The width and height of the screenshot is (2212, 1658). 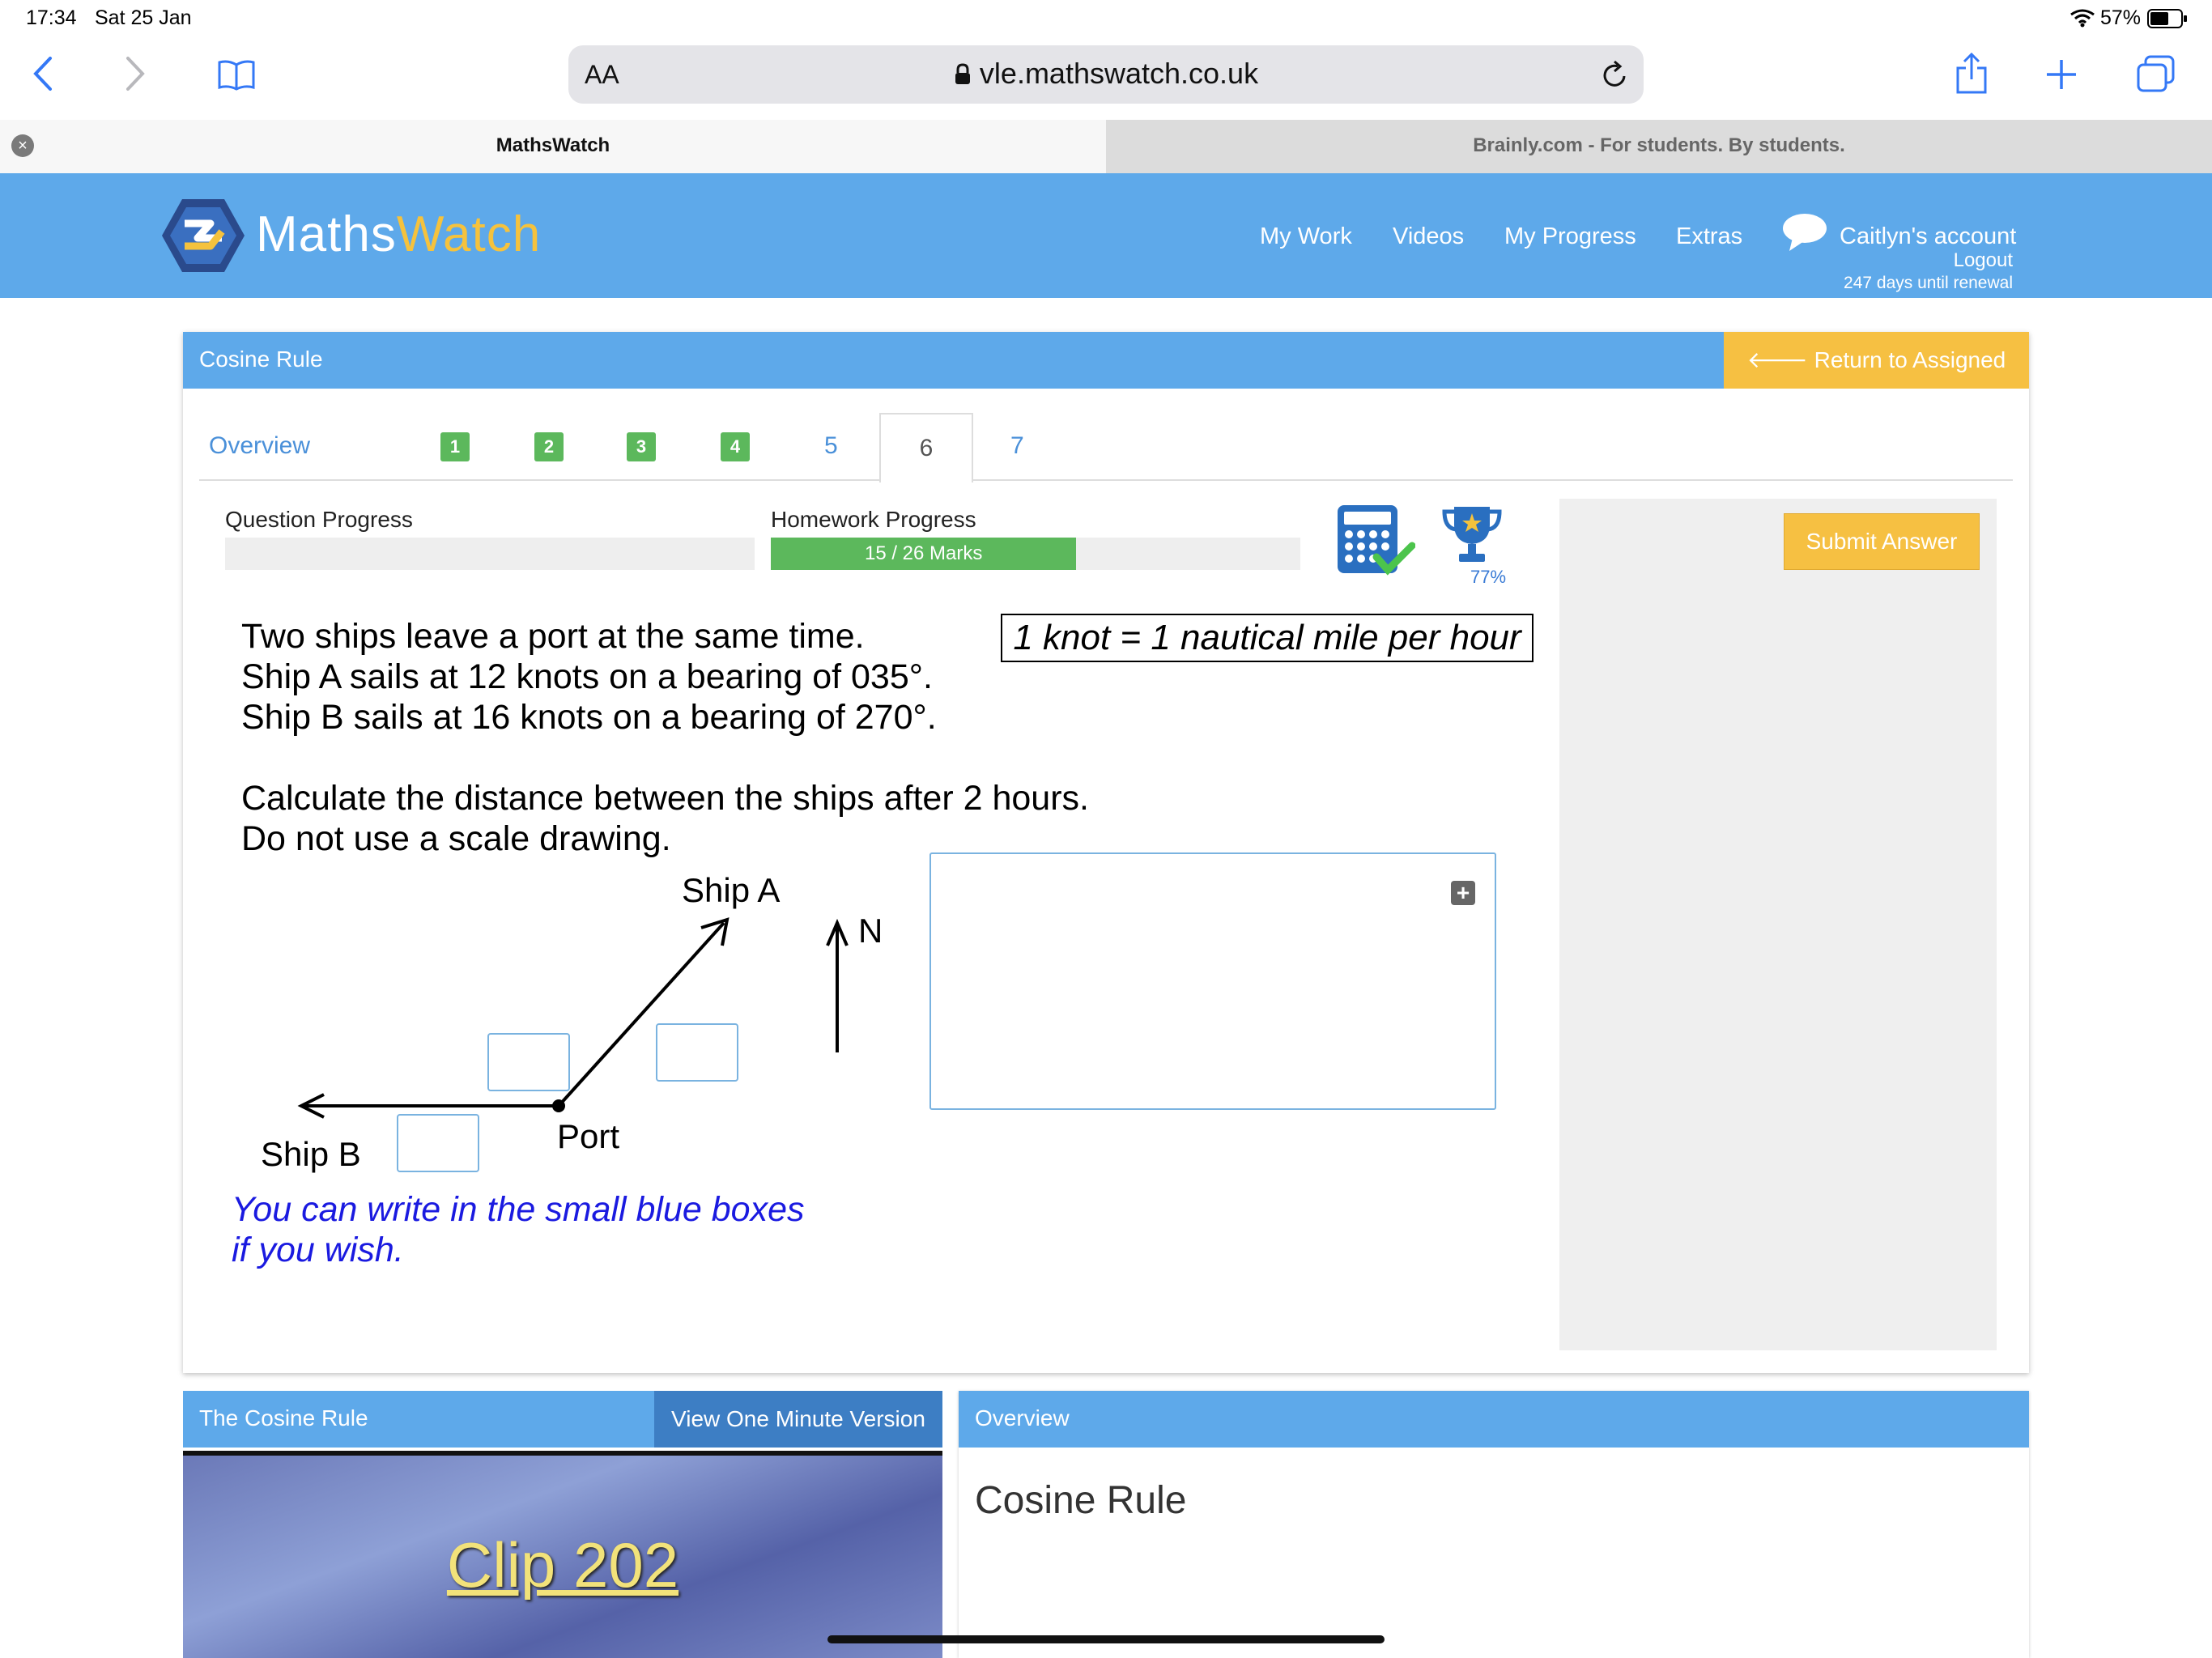 I want to click on port-label: Port, so click(x=589, y=1136).